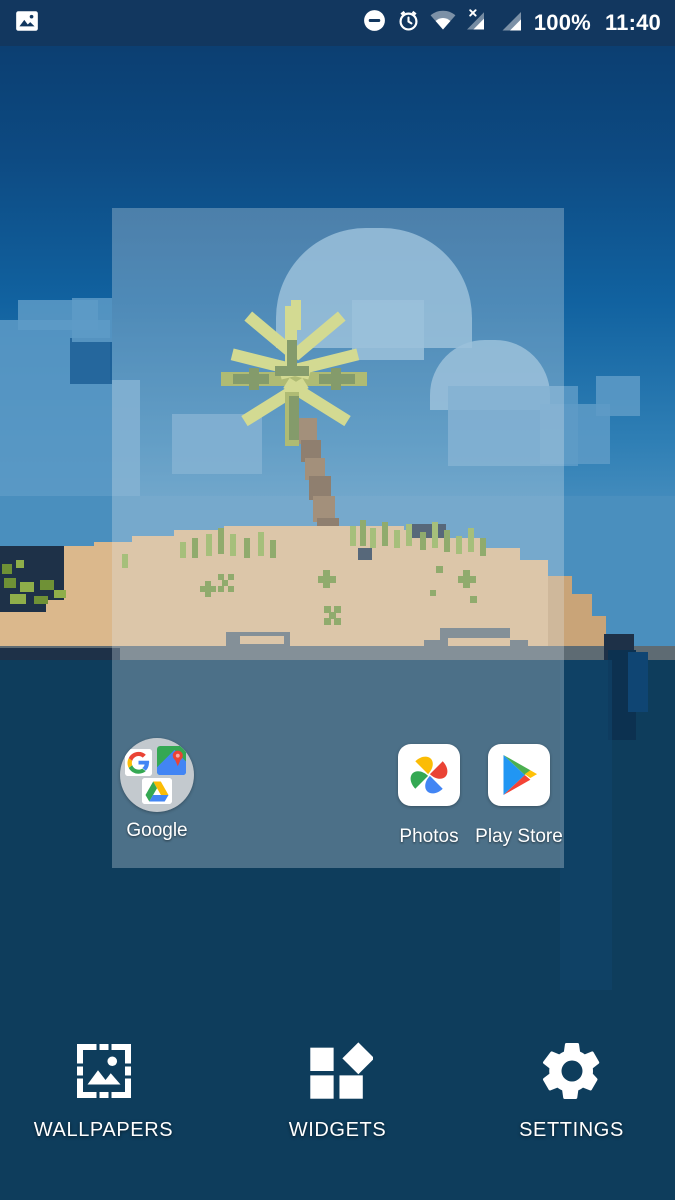 The width and height of the screenshot is (675, 1200). Describe the element at coordinates (562, 22) in the screenshot. I see `battery-percentage: 100%` at that location.